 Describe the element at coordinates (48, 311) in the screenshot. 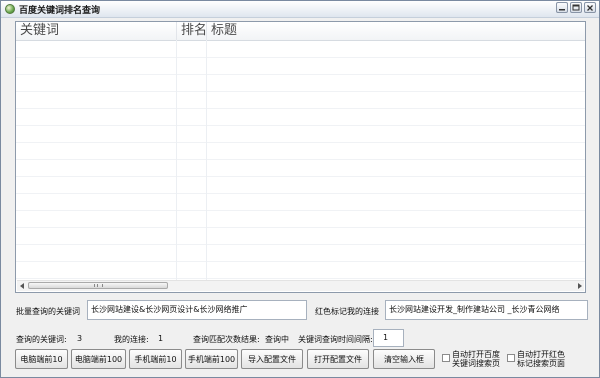

I see `batch-keywords-label: 批量查询的关键词` at that location.